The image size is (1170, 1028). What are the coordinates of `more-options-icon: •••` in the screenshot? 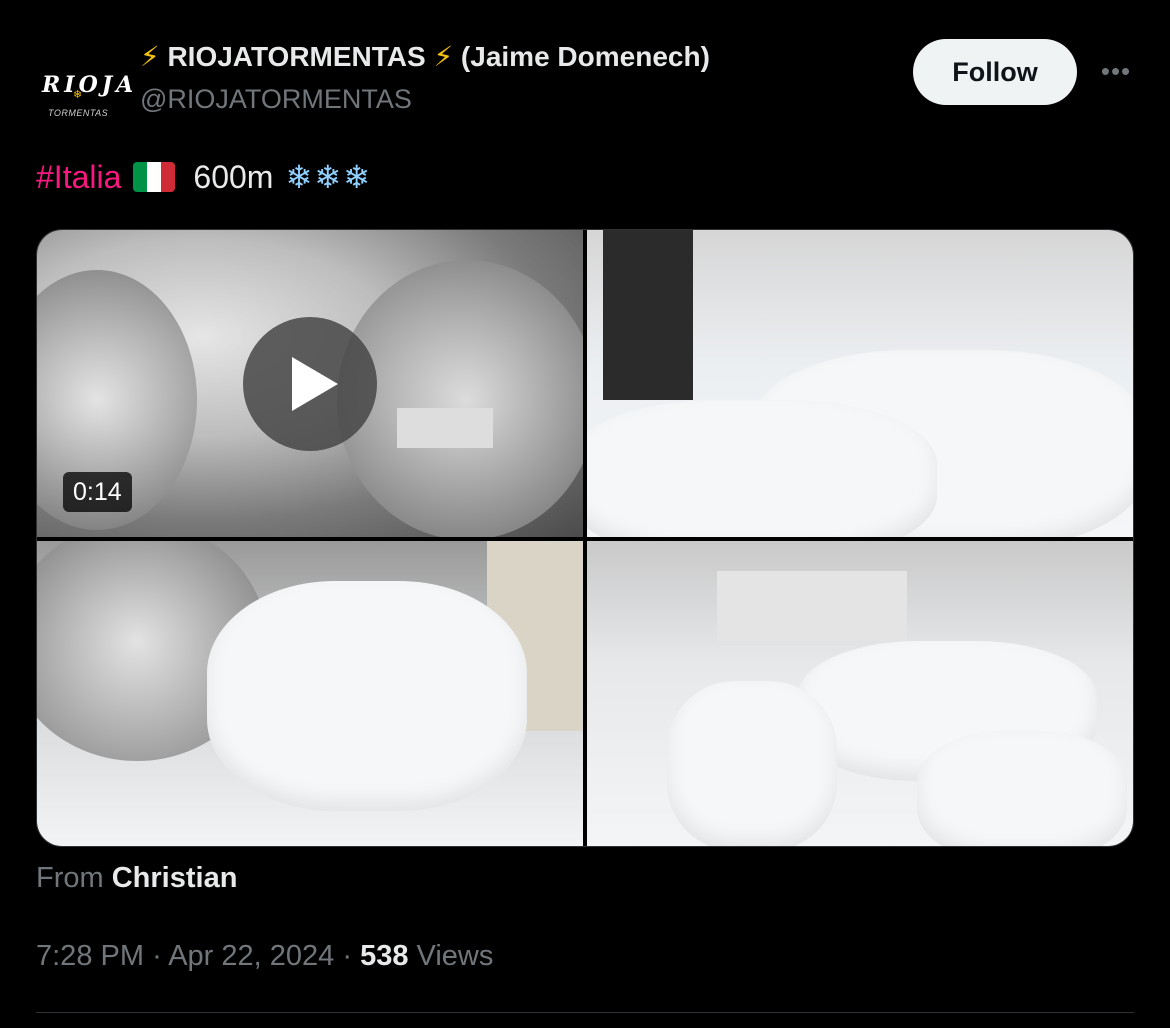 It's located at (1116, 71).